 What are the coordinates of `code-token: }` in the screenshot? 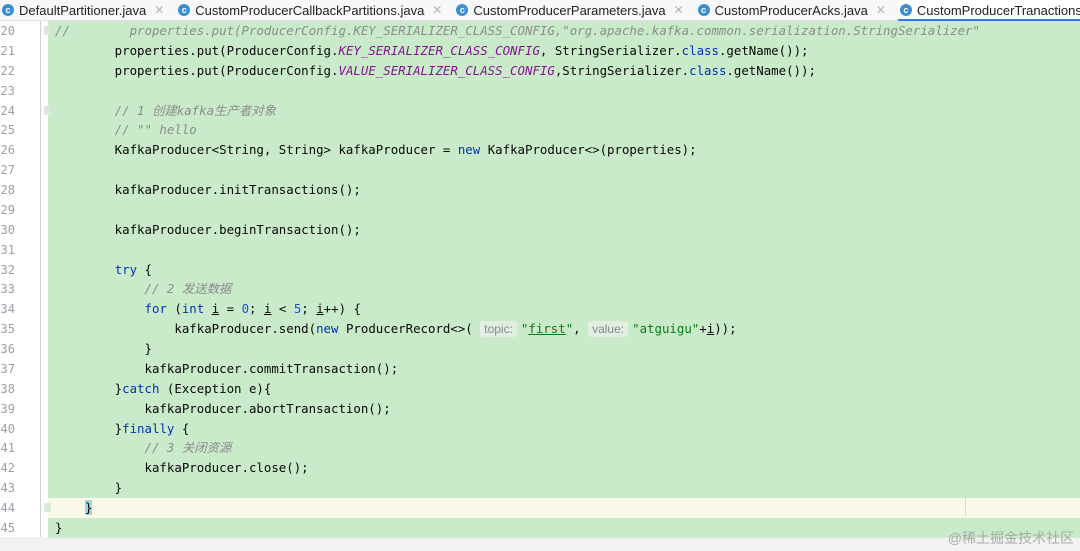 It's located at (89, 428).